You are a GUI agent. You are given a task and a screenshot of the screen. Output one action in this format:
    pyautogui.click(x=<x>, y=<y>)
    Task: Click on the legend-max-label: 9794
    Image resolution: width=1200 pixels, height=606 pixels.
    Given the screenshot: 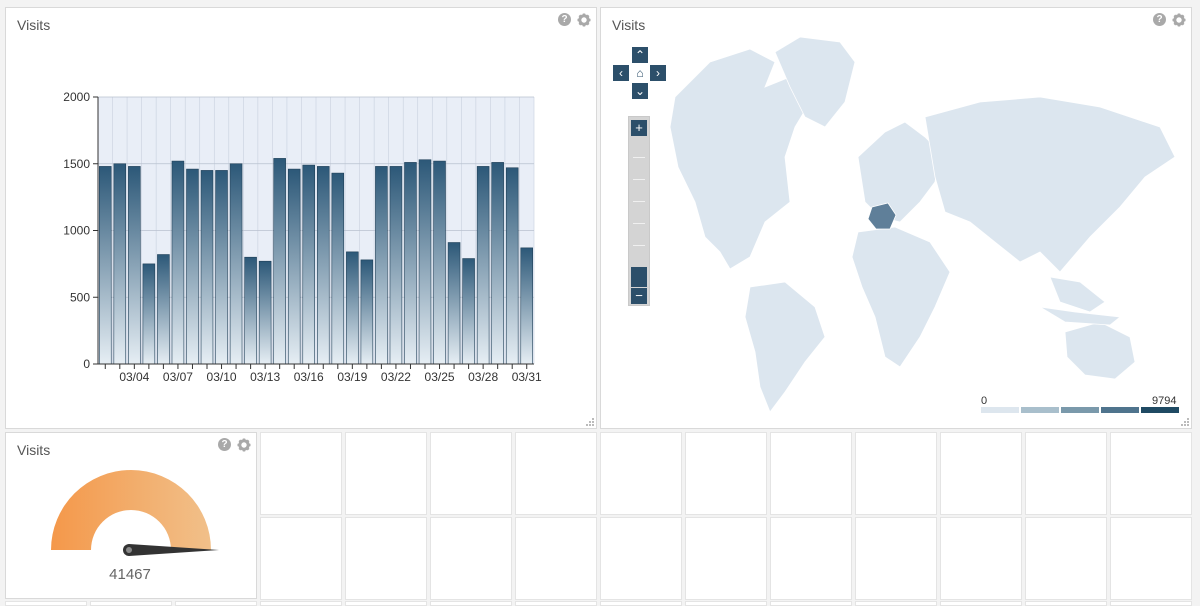 What is the action you would take?
    pyautogui.click(x=1164, y=401)
    